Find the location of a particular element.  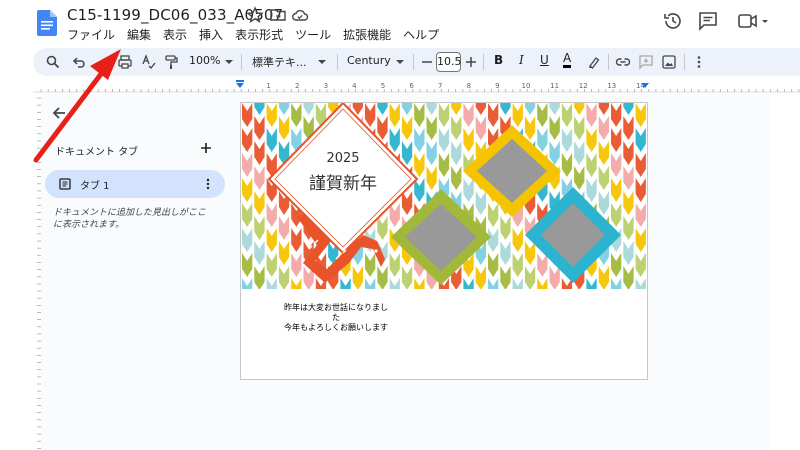

add-tab-icon is located at coordinates (206, 148).